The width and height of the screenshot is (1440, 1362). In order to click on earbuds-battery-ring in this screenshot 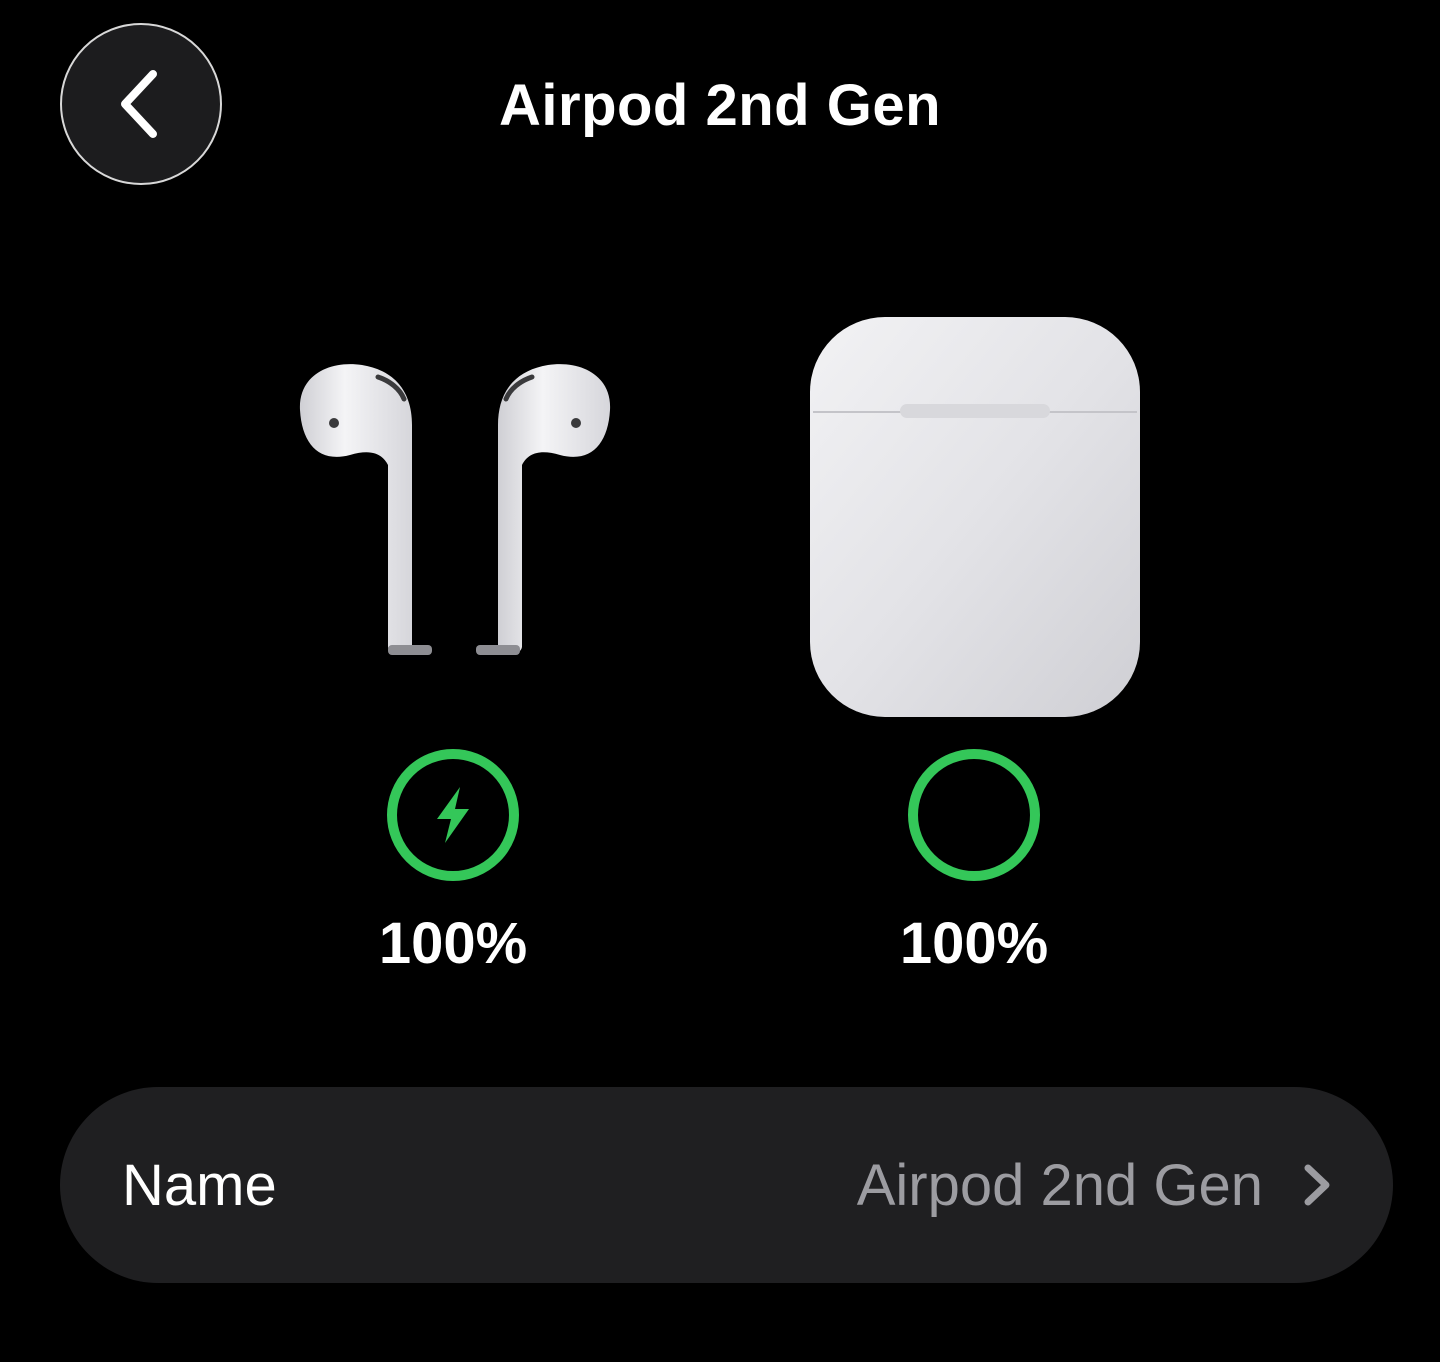, I will do `click(453, 815)`.